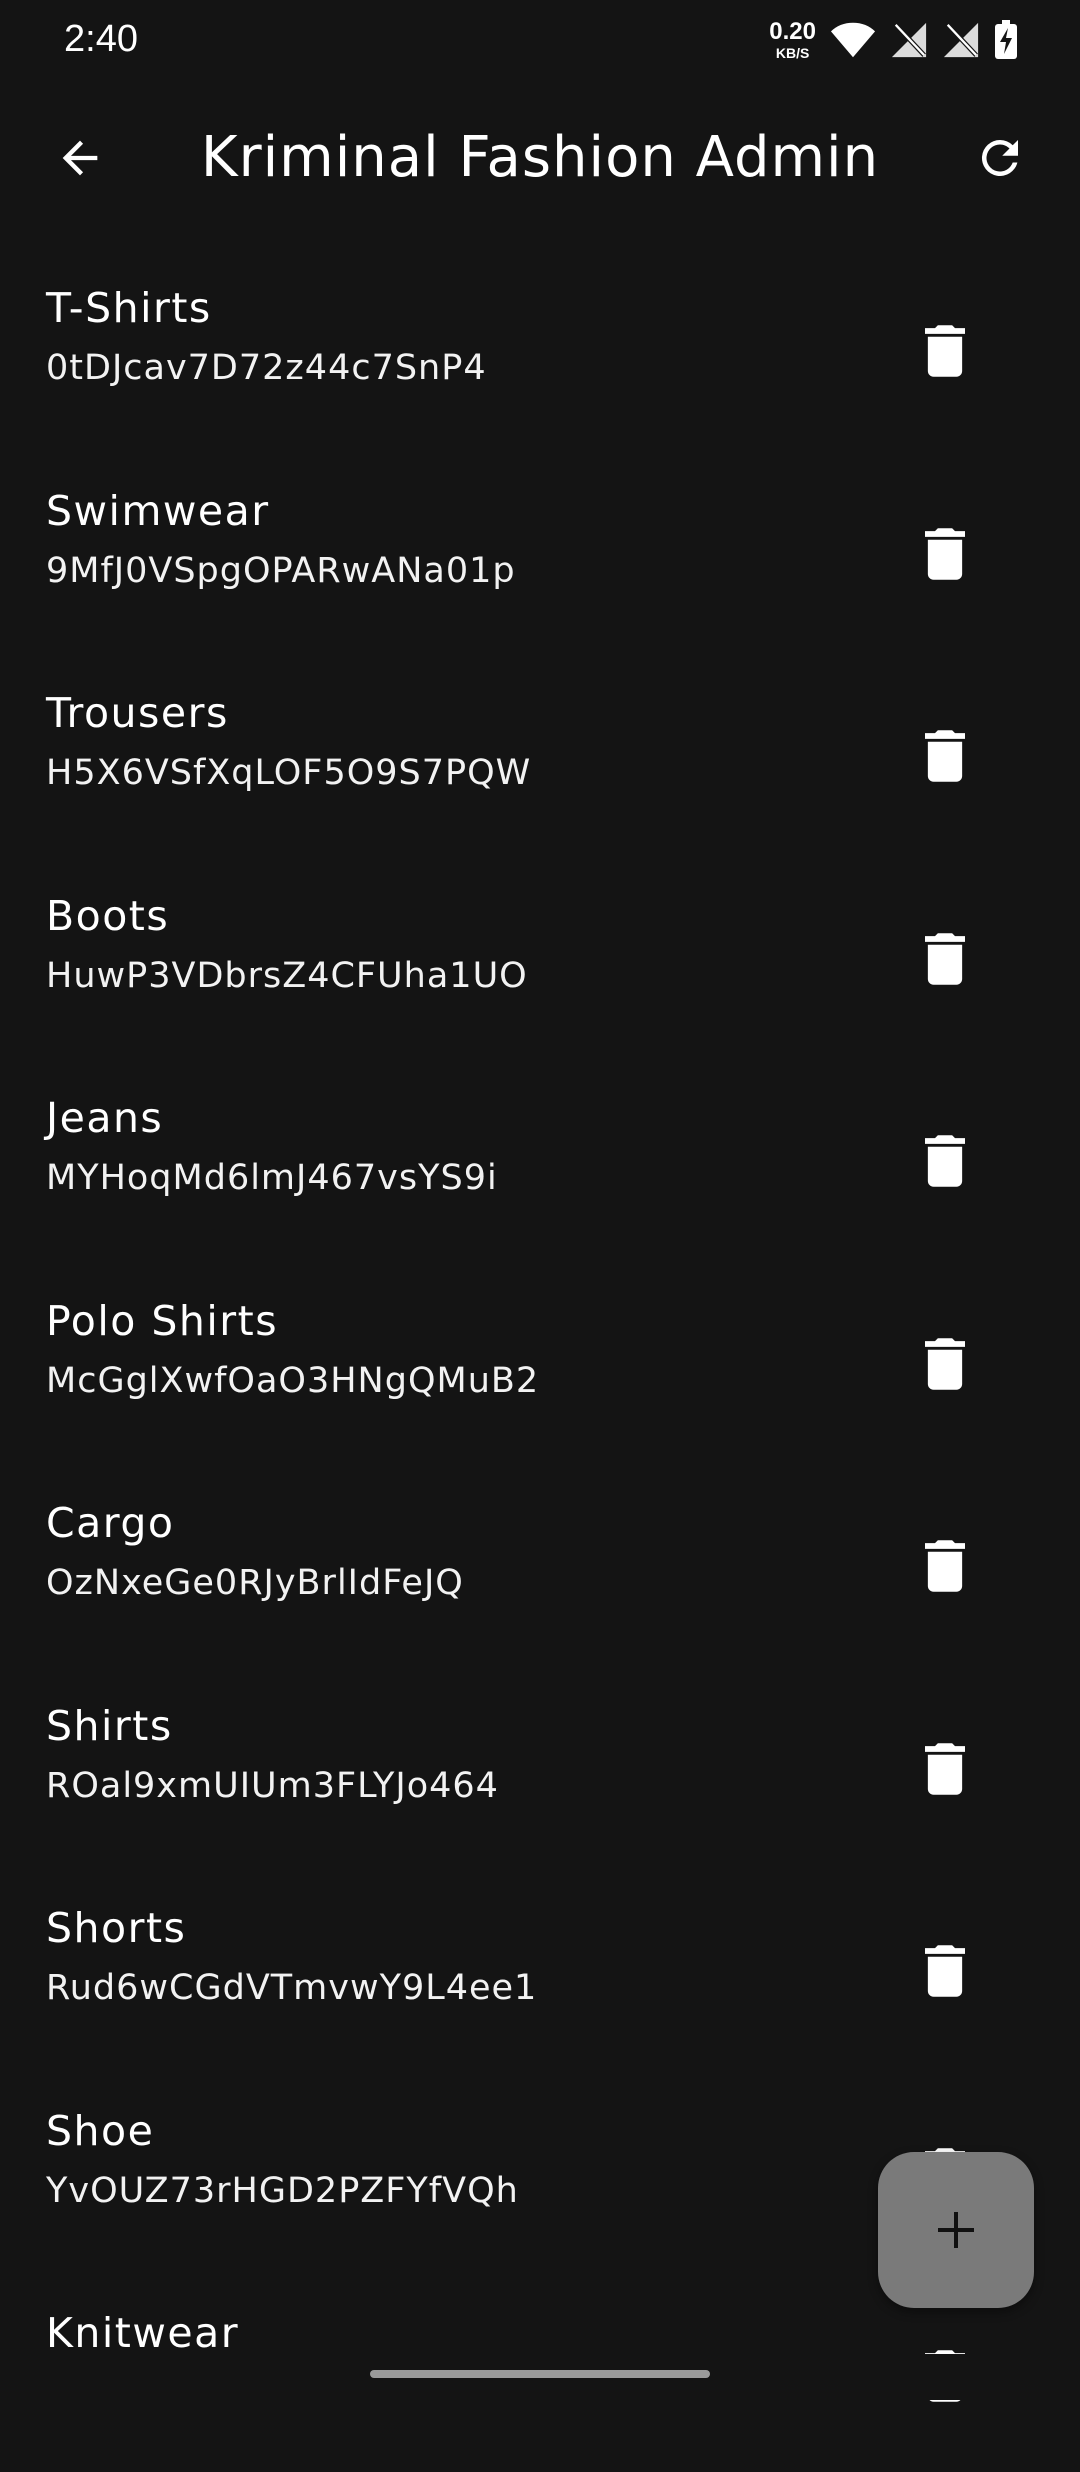  What do you see at coordinates (540, 2374) in the screenshot?
I see `gesture-handle` at bounding box center [540, 2374].